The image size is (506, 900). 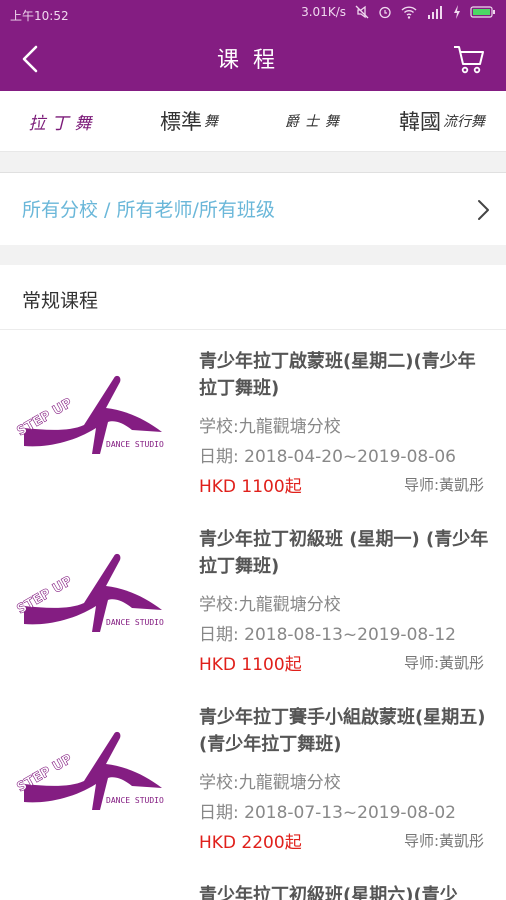 I want to click on tab-standard-label: 標準, so click(x=181, y=122).